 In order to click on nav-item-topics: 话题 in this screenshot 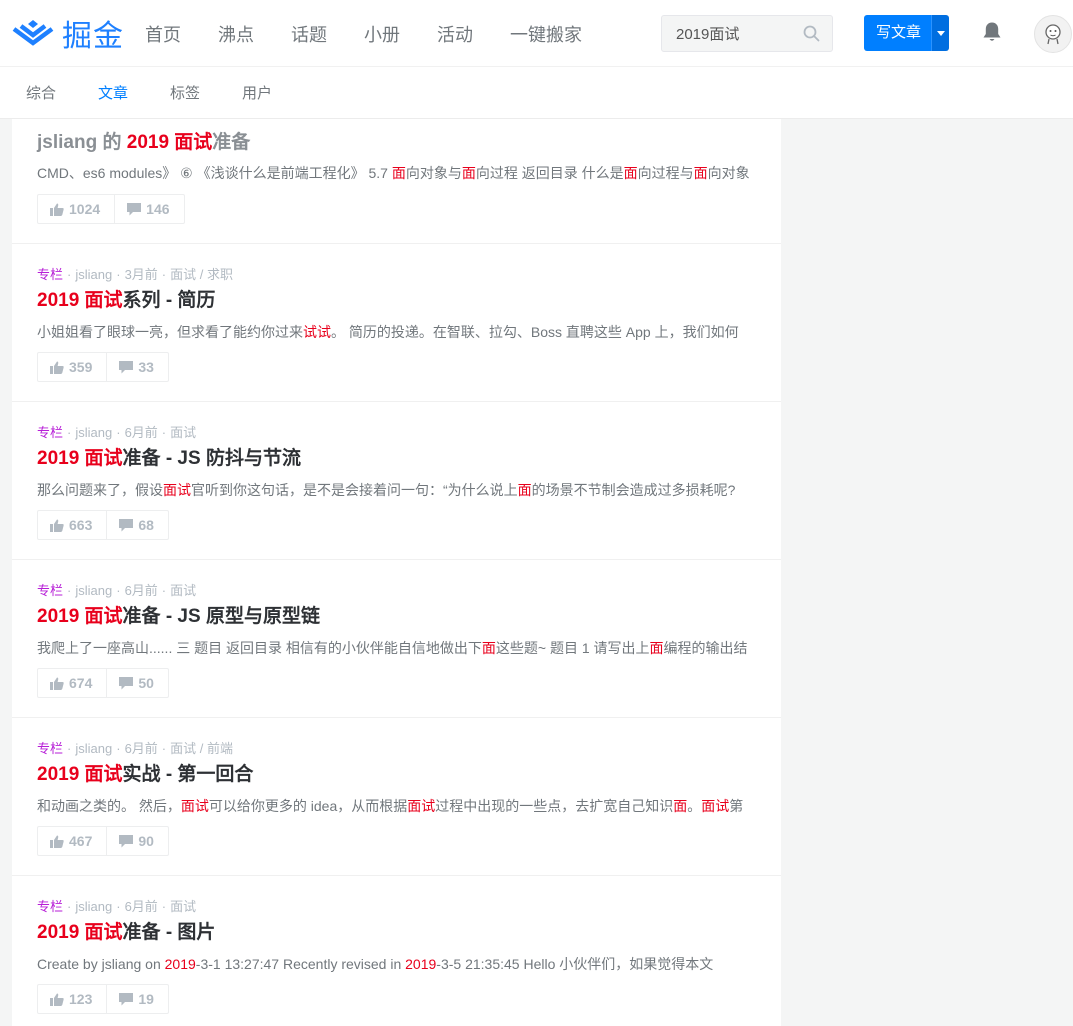, I will do `click(309, 34)`.